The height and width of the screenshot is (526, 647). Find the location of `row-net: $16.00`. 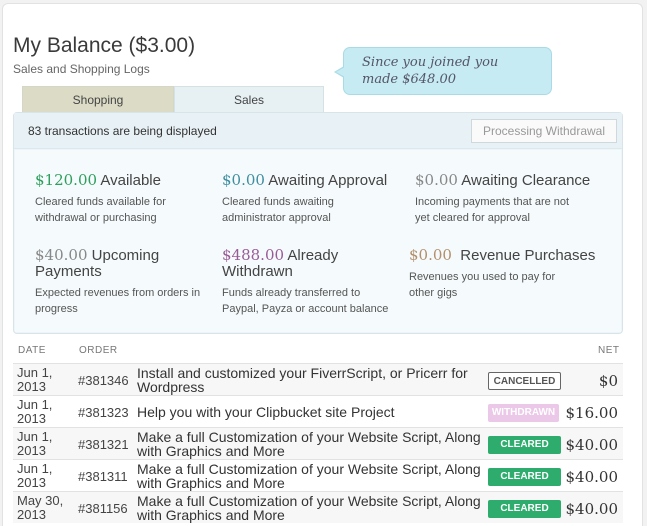

row-net: $16.00 is located at coordinates (592, 413).